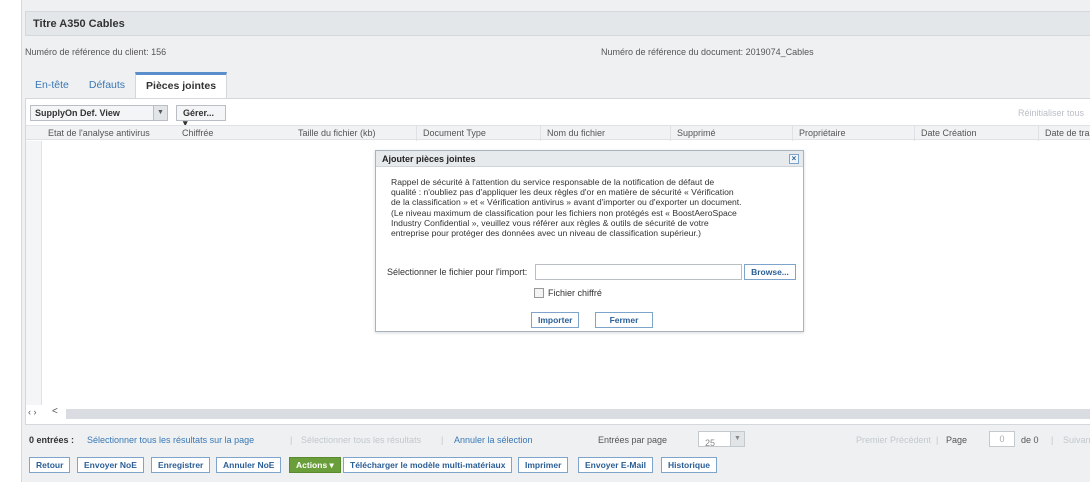 Image resolution: width=1090 pixels, height=482 pixels. What do you see at coordinates (478, 133) in the screenshot?
I see `column-header: Document Type` at bounding box center [478, 133].